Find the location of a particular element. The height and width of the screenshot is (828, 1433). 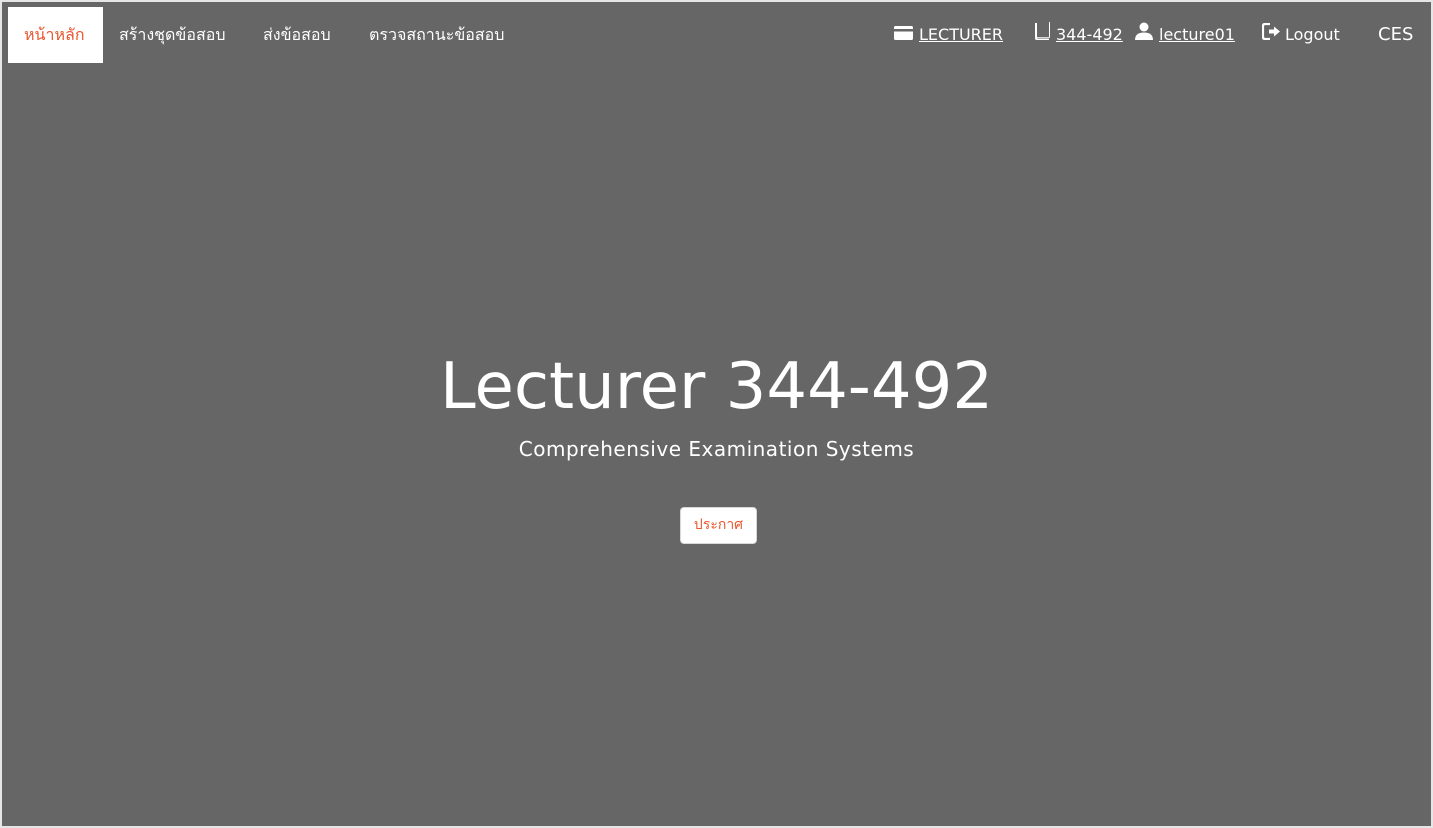

nav-item-create-exam-set-label: สร้างชุดข้อสอบ is located at coordinates (172, 34).